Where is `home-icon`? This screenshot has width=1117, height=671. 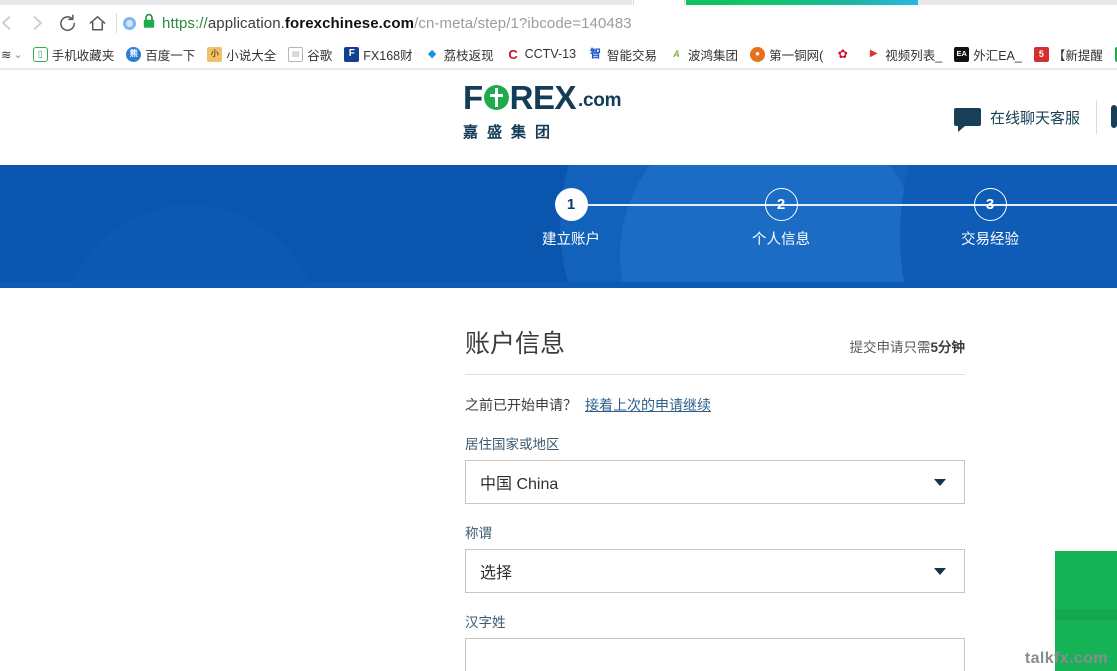 home-icon is located at coordinates (97, 23).